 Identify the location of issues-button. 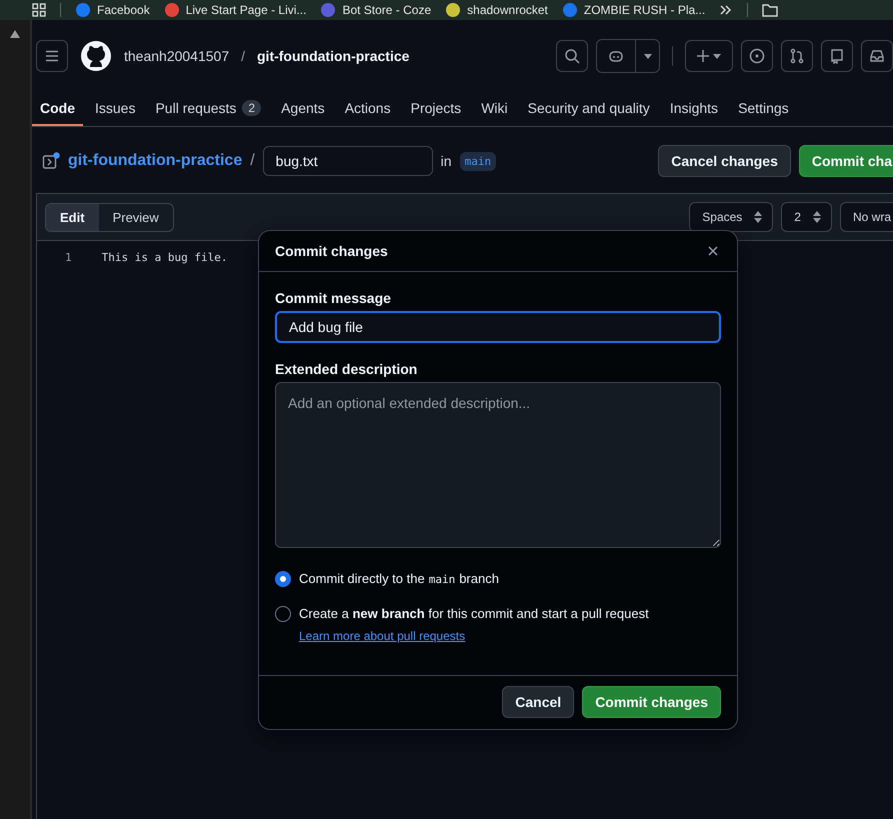
(757, 56).